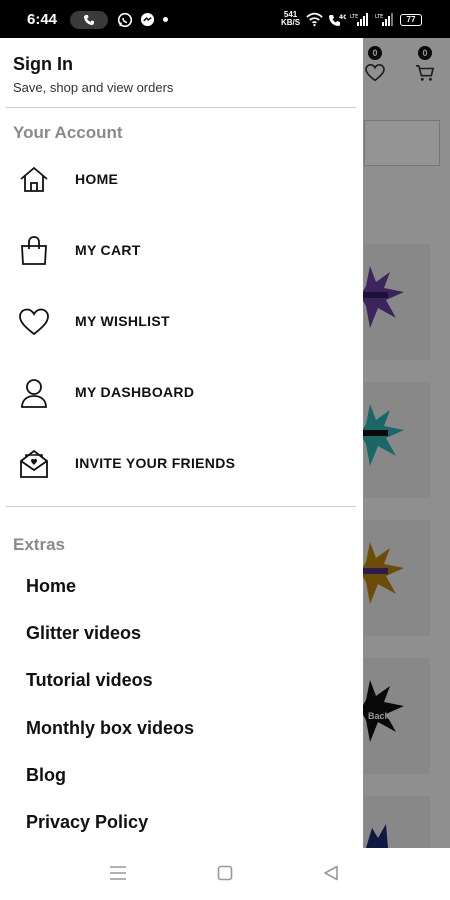  What do you see at coordinates (359, 19) in the screenshot?
I see `signal-strength-1-icon: LTE` at bounding box center [359, 19].